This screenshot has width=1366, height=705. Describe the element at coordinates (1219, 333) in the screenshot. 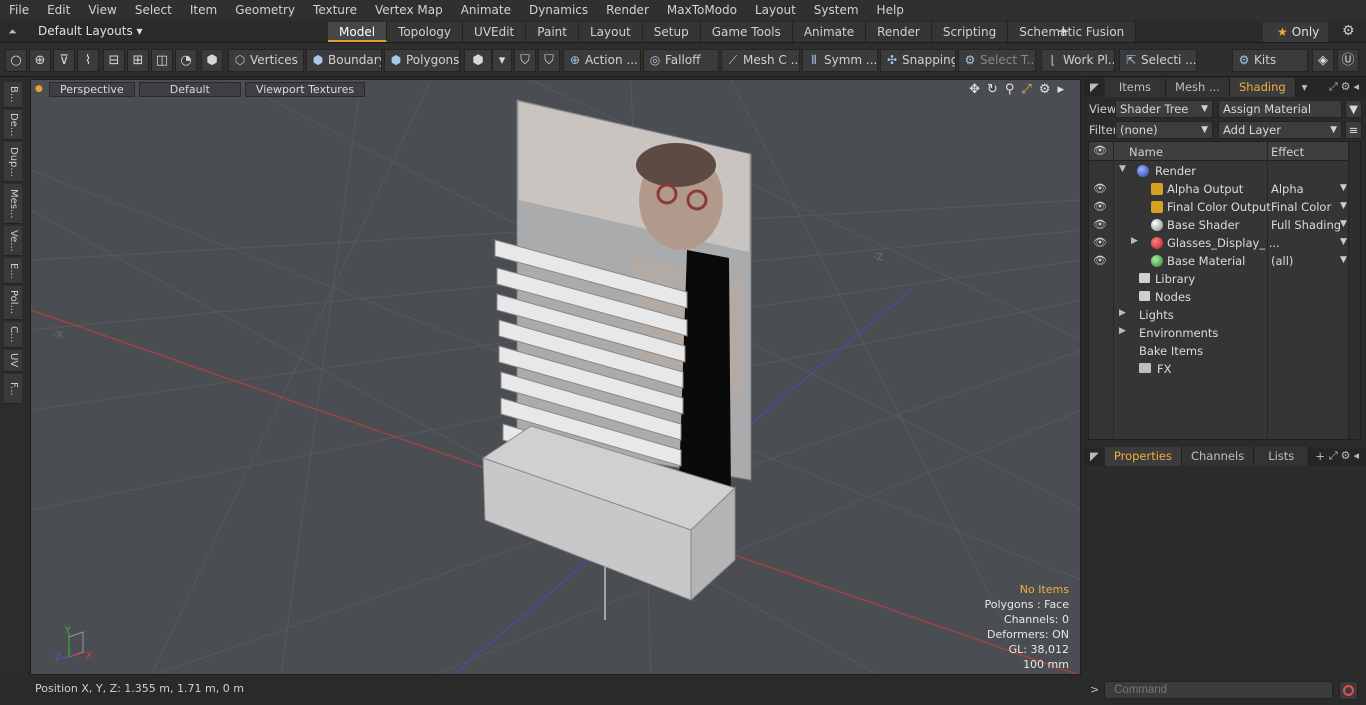

I see `tree-row-environments: ▶ Environments` at that location.